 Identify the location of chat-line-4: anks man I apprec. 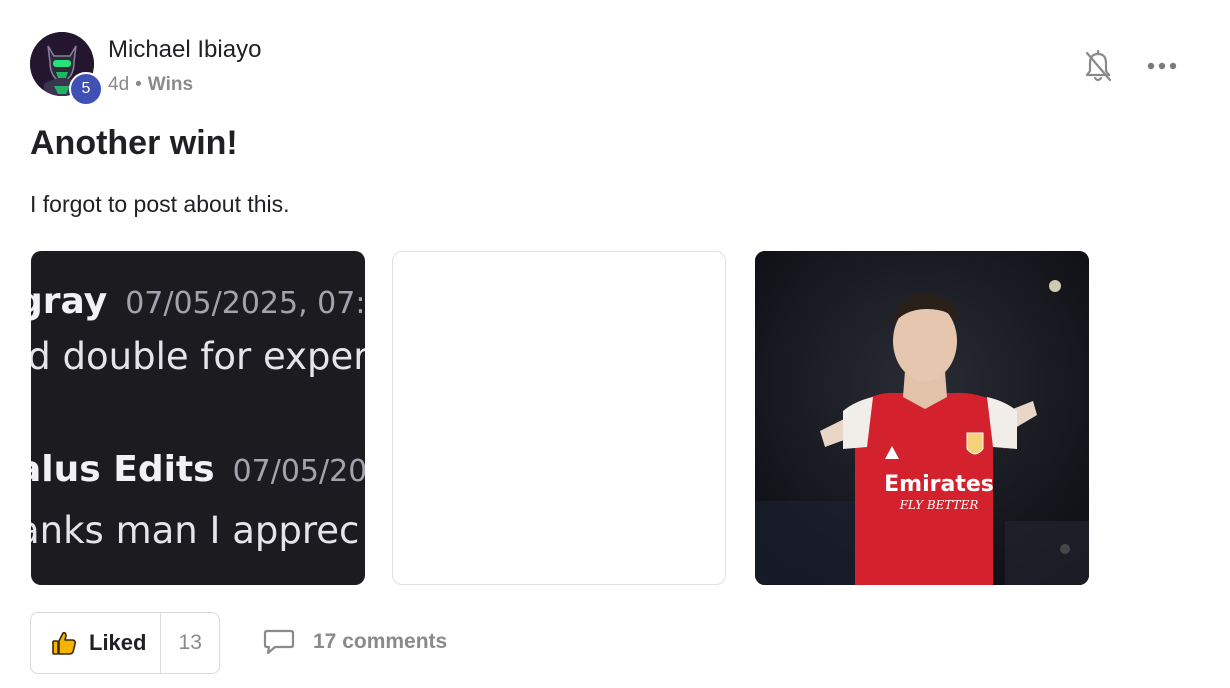
(195, 530).